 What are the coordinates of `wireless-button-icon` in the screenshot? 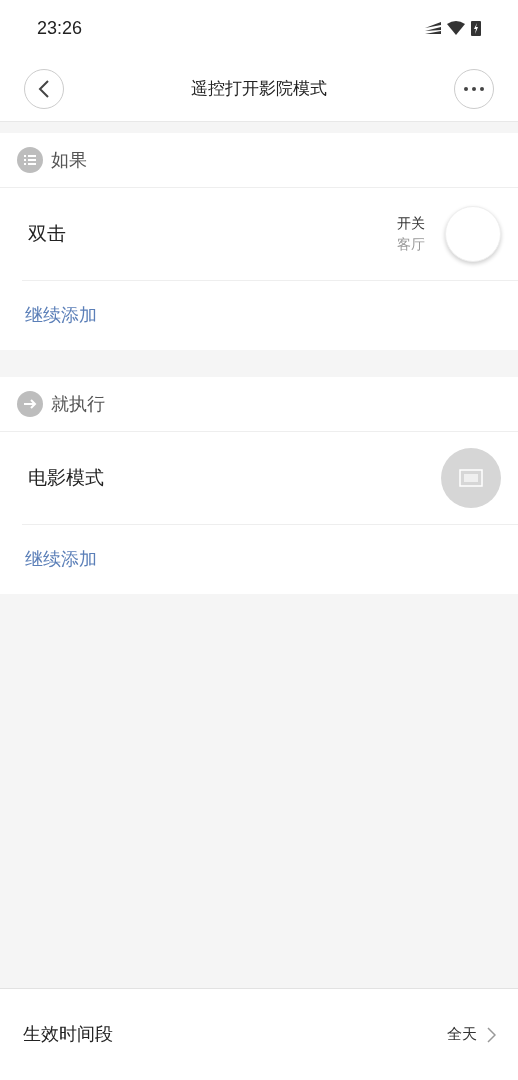 It's located at (473, 234).